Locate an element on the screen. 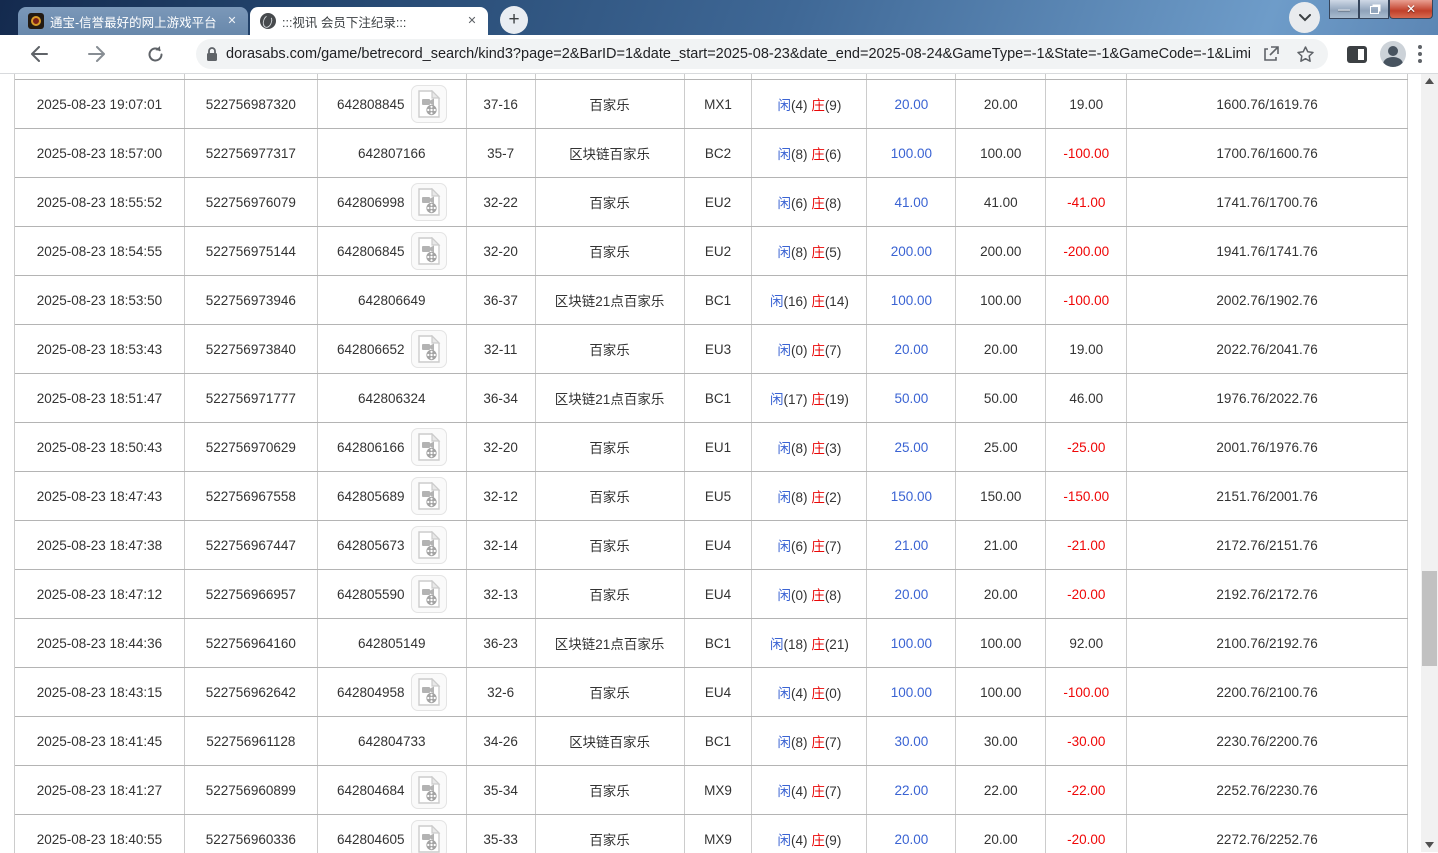  side-panel-icon is located at coordinates (1357, 54).